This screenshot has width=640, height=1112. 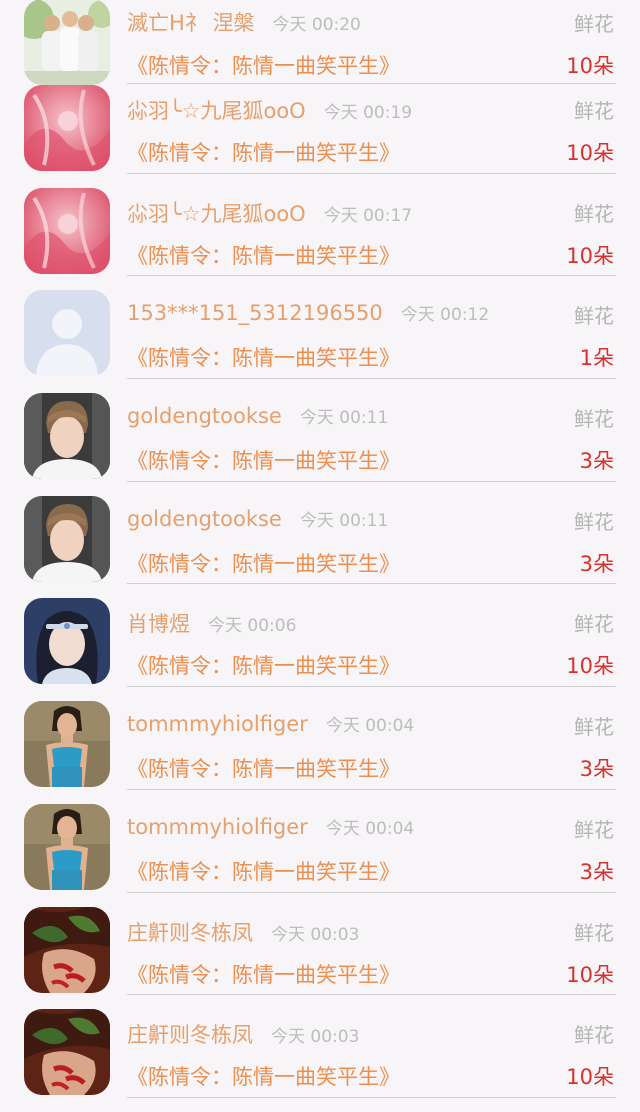 I want to click on user-name: 153***151_5312196550 今天 00:12, so click(x=308, y=312).